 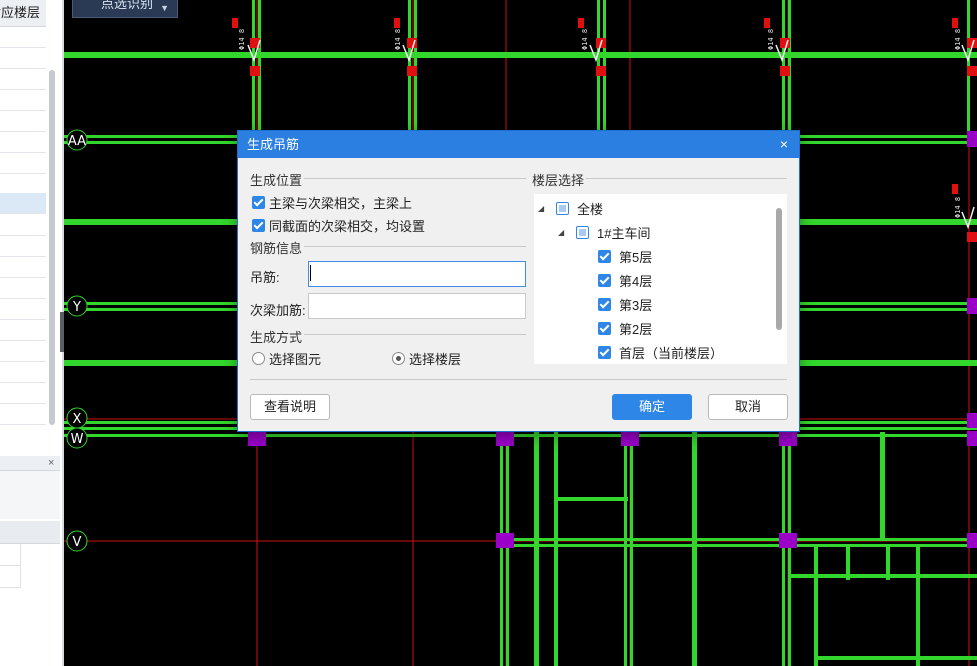 What do you see at coordinates (590, 209) in the screenshot?
I see `tree-node-label: 全楼` at bounding box center [590, 209].